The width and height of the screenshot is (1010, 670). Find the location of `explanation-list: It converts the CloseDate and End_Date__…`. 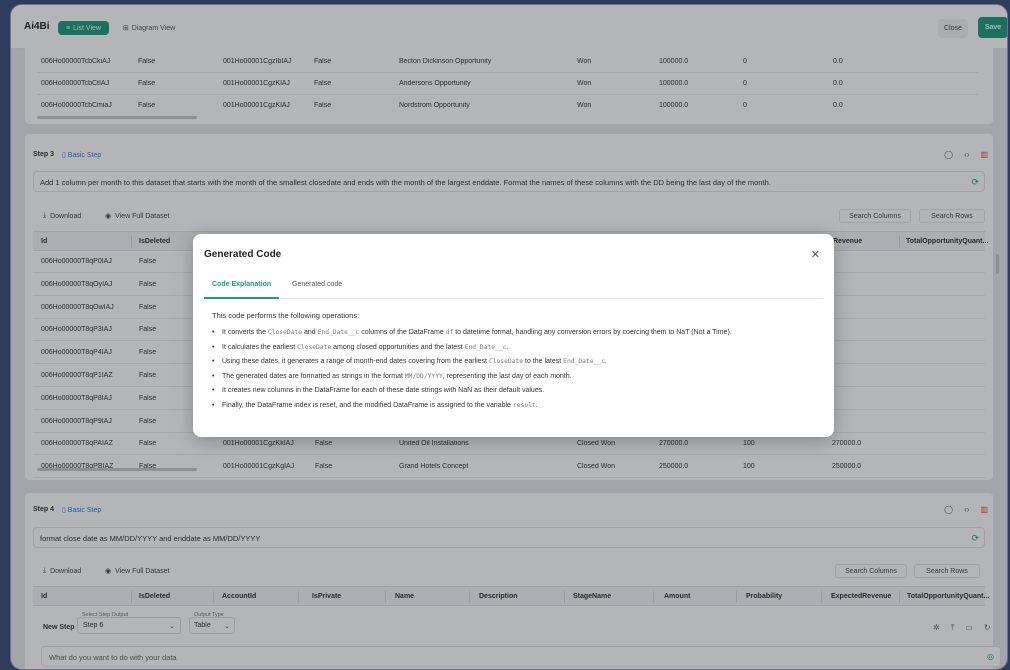

explanation-list: It converts the CloseDate and End_Date__… is located at coordinates (517, 372).